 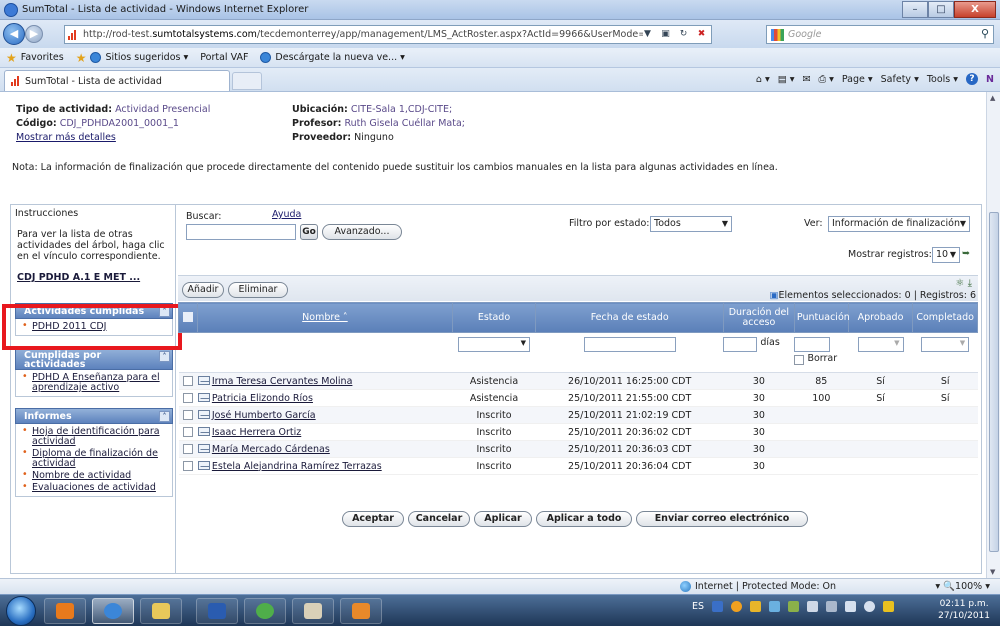 What do you see at coordinates (94, 359) in the screenshot?
I see `section-header: Cumplidas por actividades ˄` at bounding box center [94, 359].